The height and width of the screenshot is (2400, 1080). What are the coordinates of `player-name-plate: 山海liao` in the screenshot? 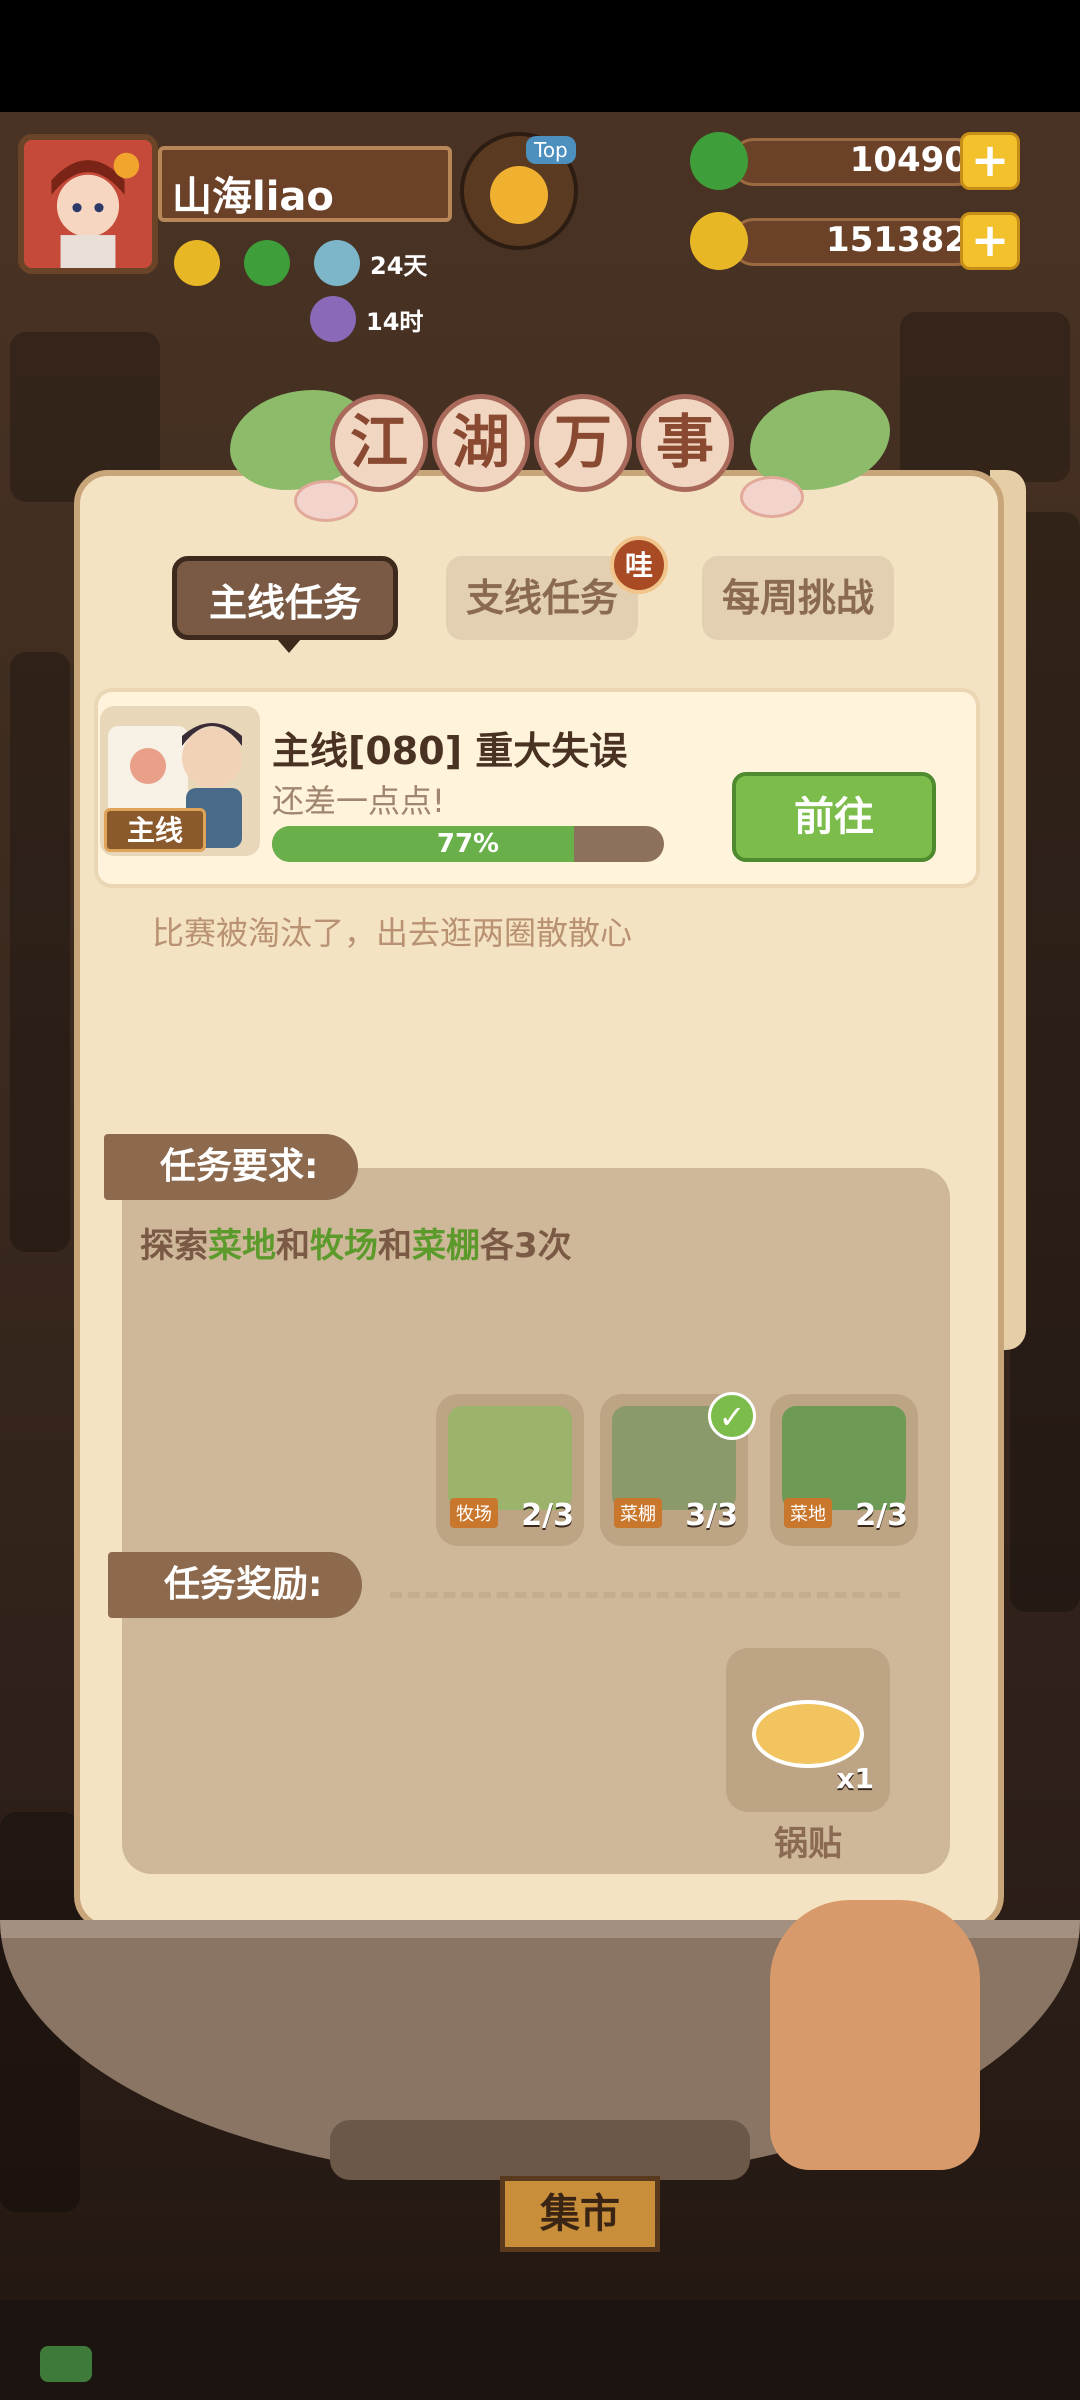 It's located at (305, 184).